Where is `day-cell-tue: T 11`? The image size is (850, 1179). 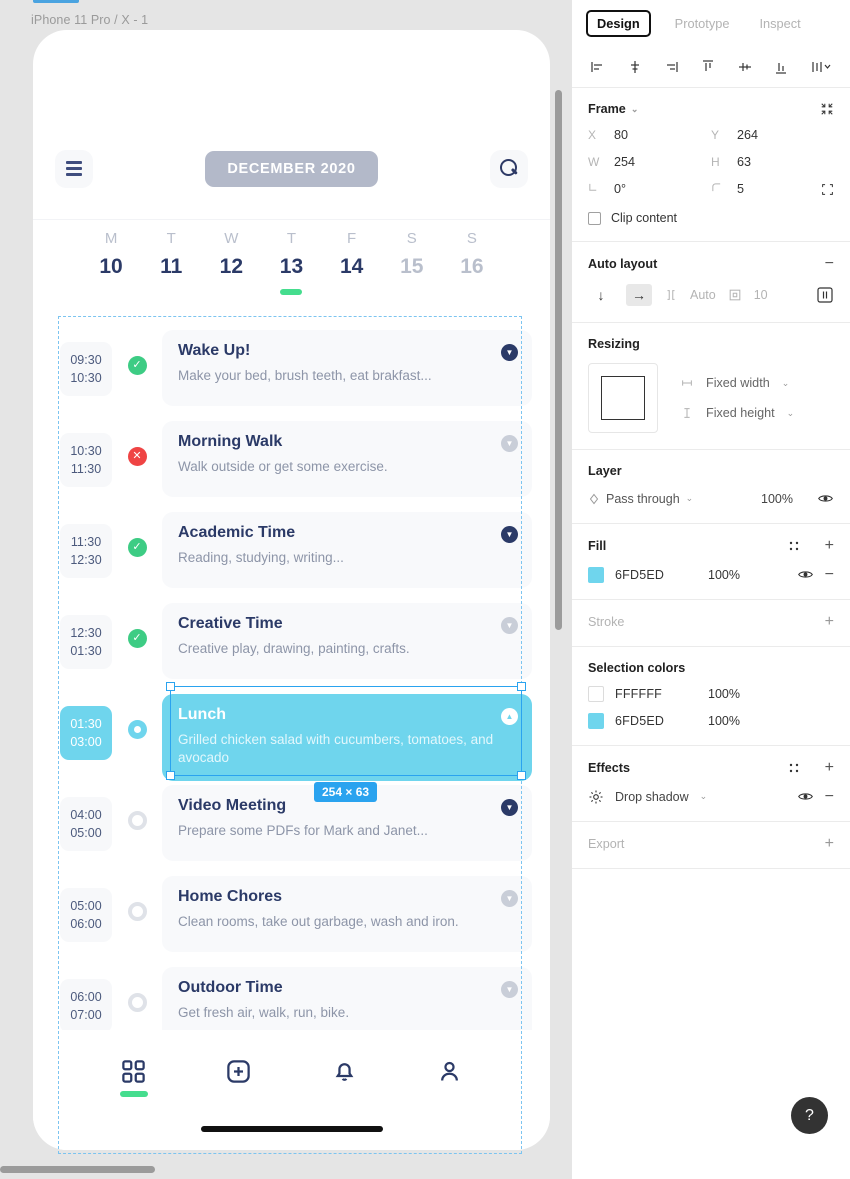
day-cell-tue: T 11 is located at coordinates (171, 254).